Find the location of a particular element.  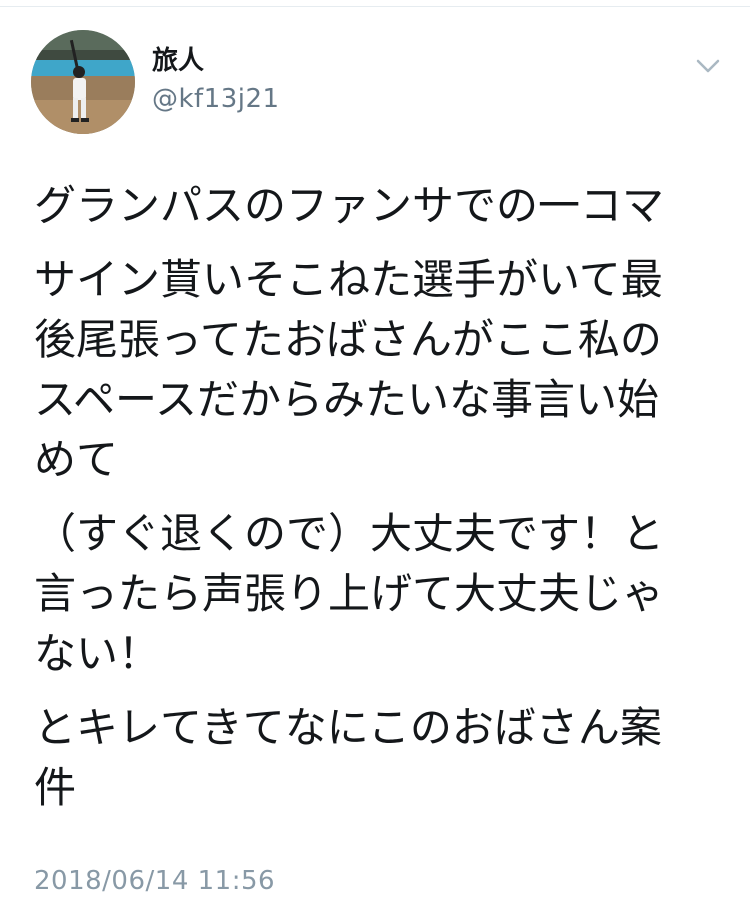

tweet-timestamp: 2018/06/14 11:56 is located at coordinates (154, 881).